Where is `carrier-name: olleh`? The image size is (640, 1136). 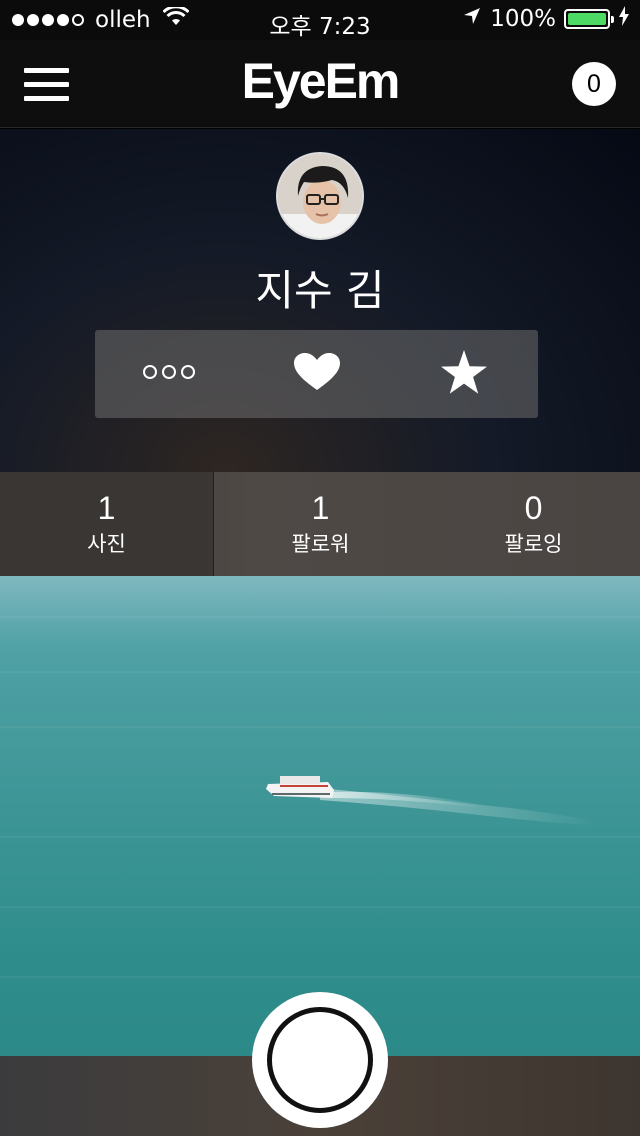 carrier-name: olleh is located at coordinates (123, 20).